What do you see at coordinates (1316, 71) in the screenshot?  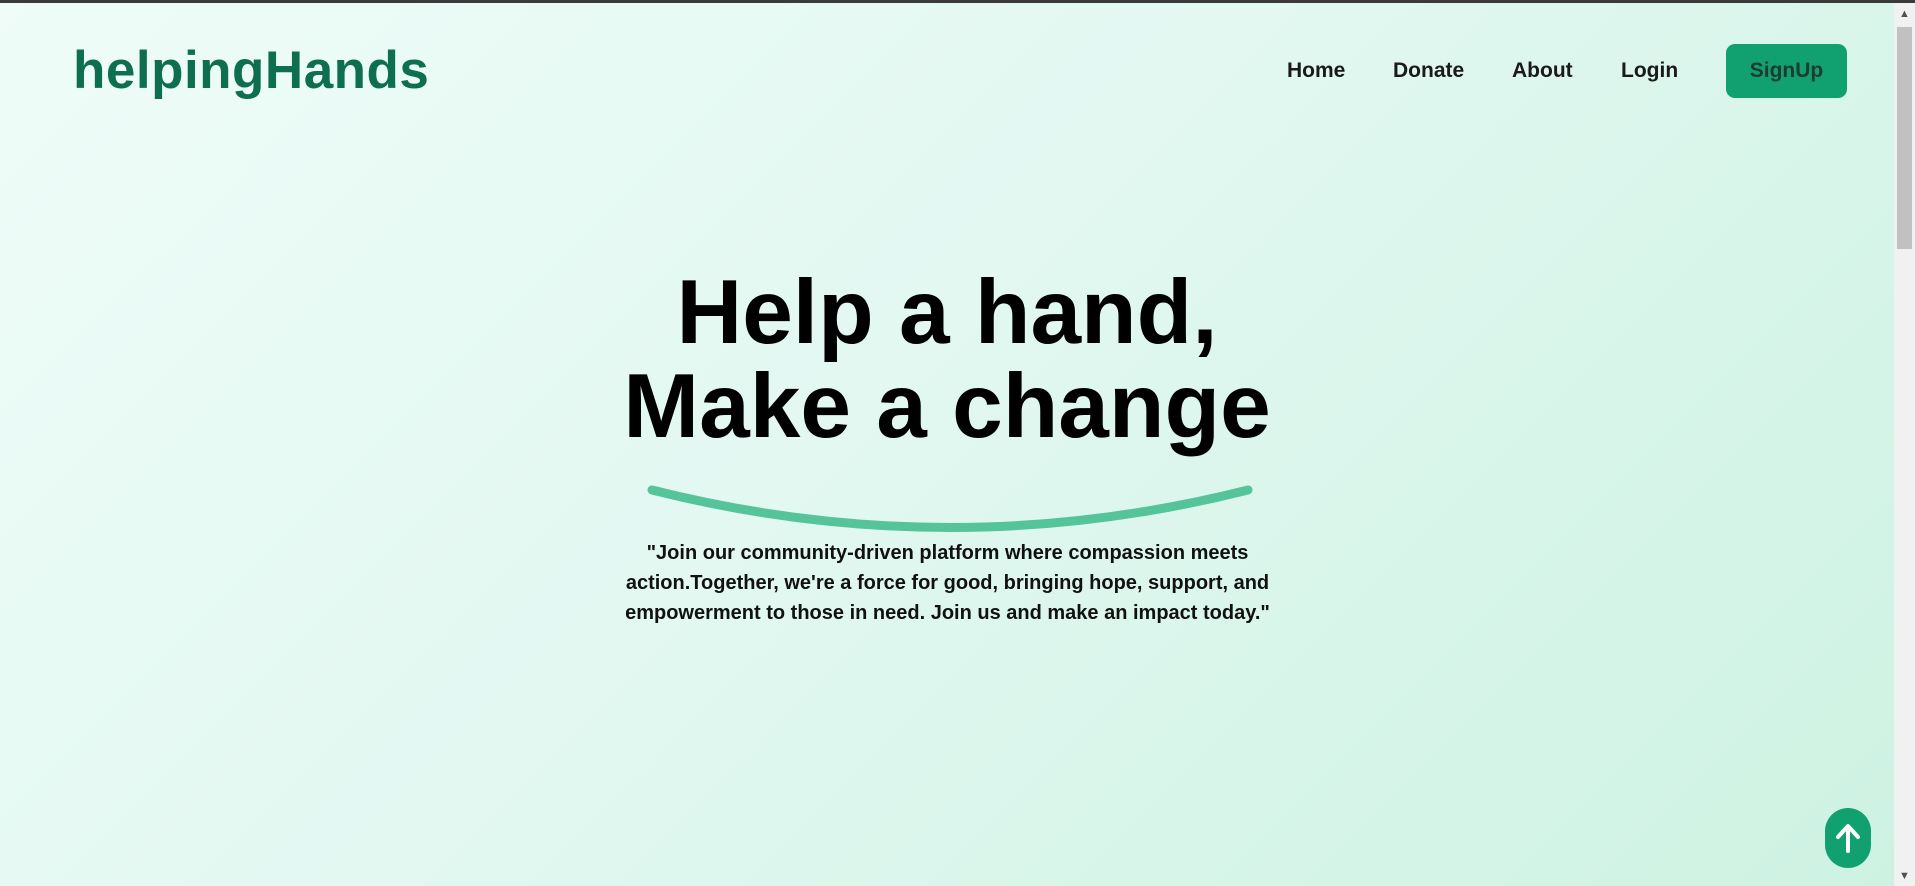 I see `nav-home-link: Home` at bounding box center [1316, 71].